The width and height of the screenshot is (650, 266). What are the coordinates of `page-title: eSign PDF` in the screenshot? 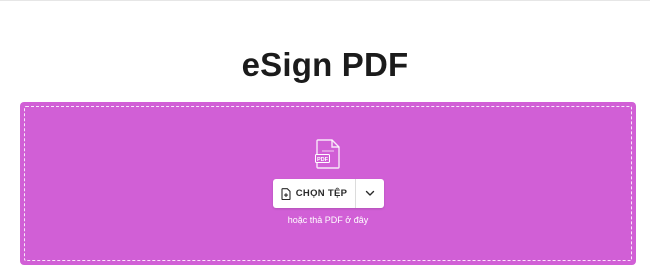 It's located at (325, 64).